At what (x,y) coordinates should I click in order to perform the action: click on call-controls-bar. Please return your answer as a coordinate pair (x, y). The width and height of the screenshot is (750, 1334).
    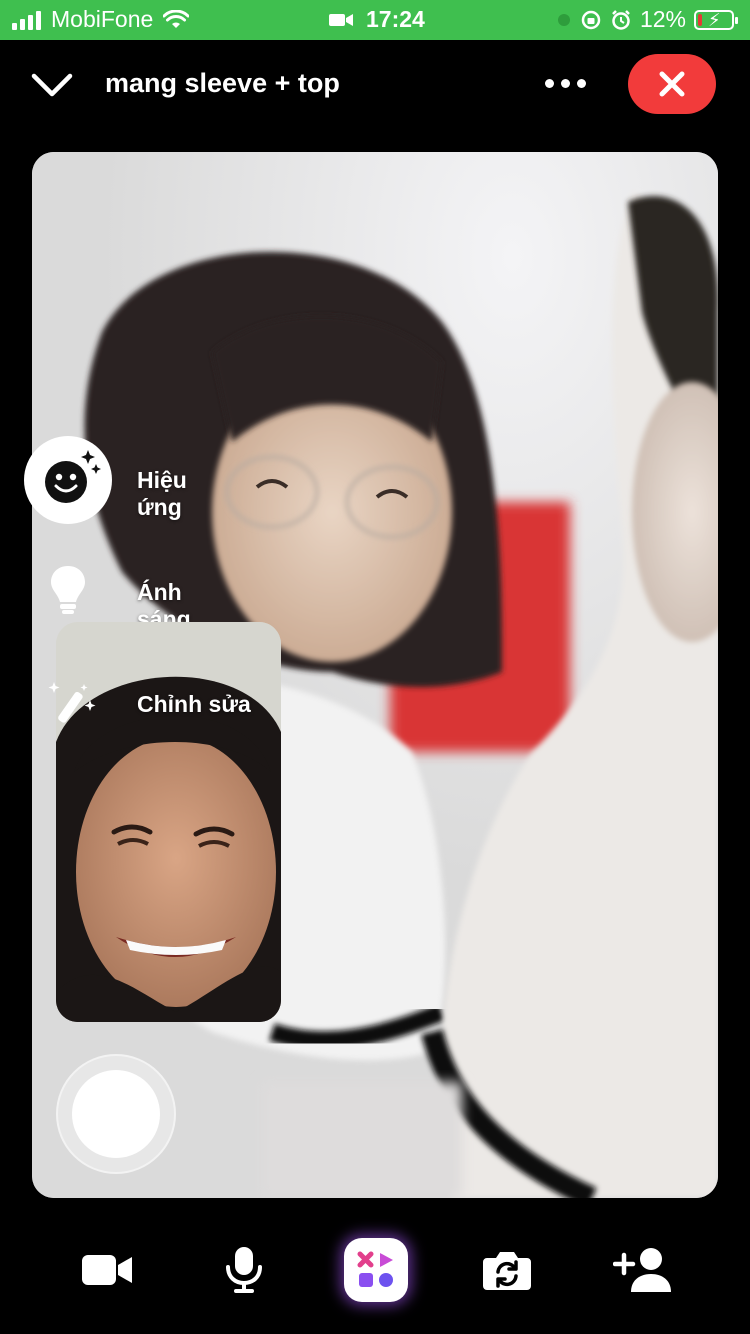
    Looking at the image, I should click on (375, 1272).